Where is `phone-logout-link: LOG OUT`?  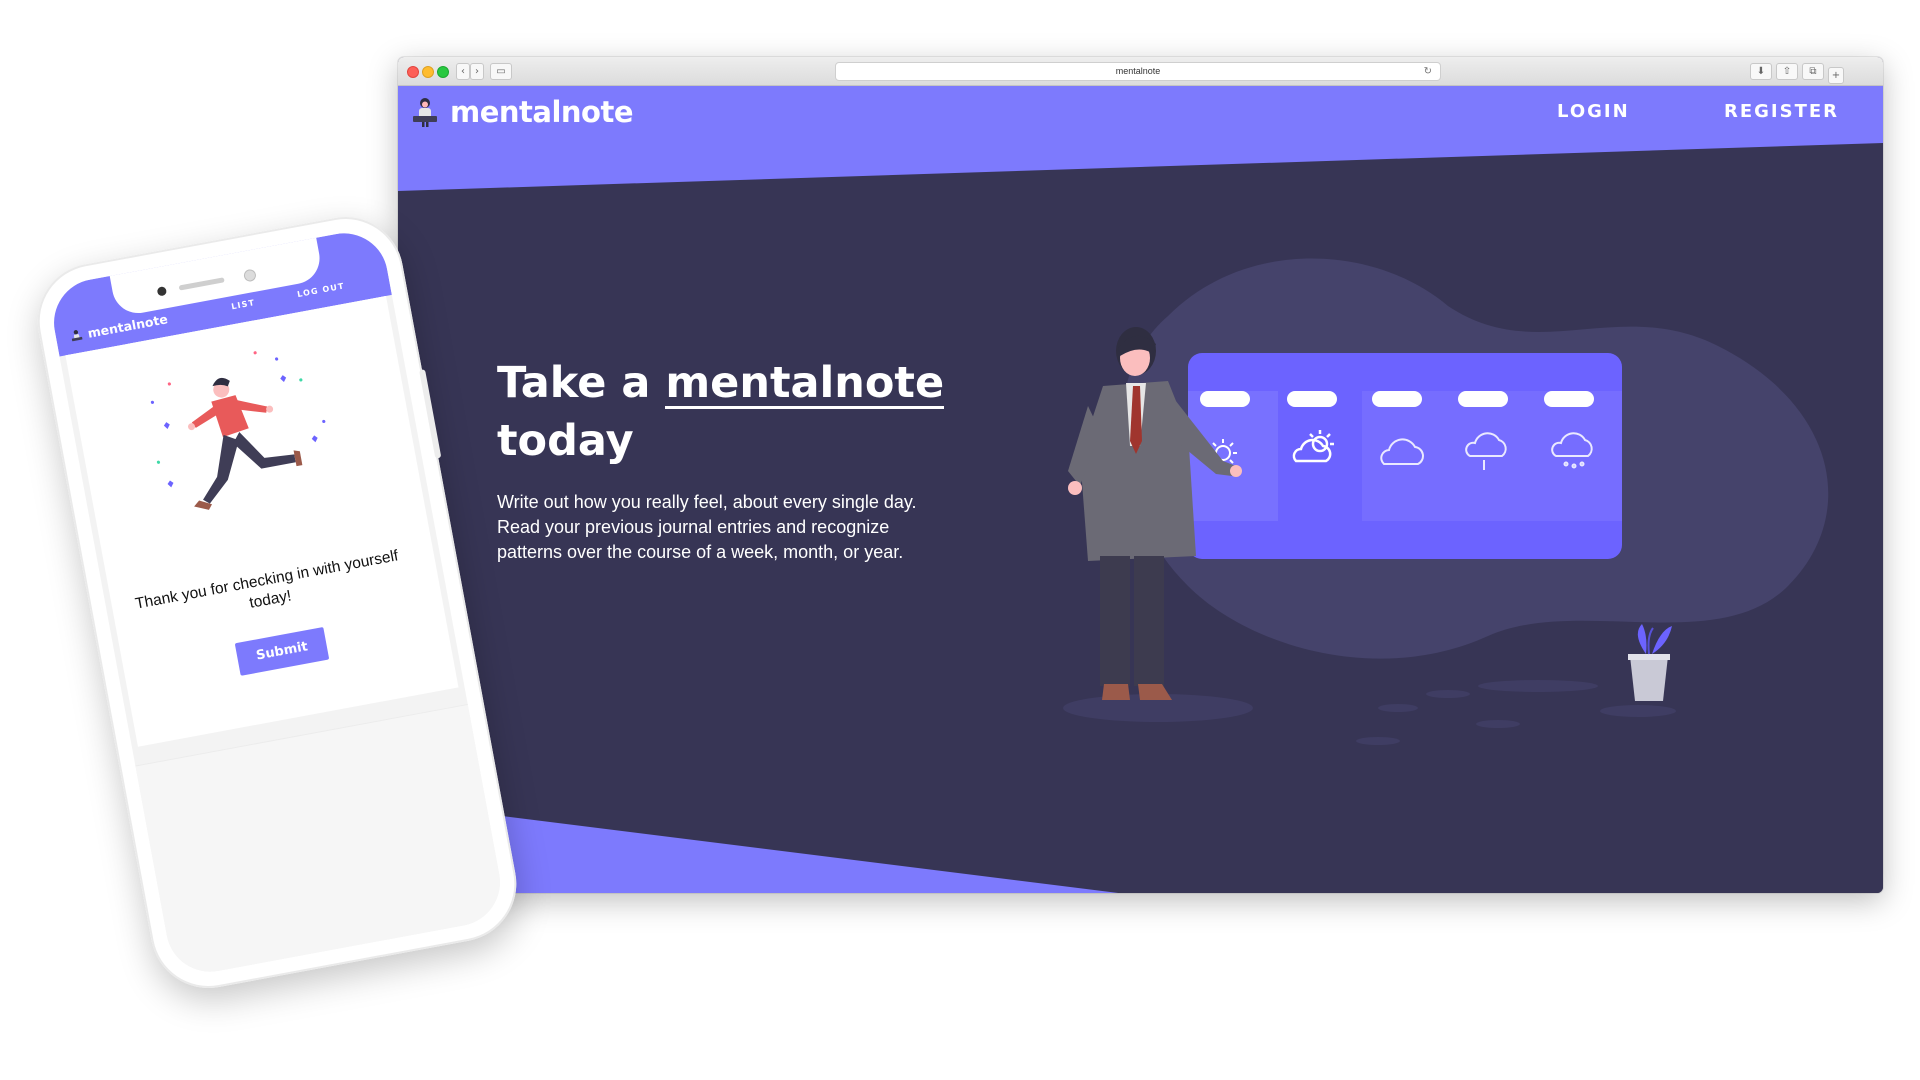 phone-logout-link: LOG OUT is located at coordinates (320, 290).